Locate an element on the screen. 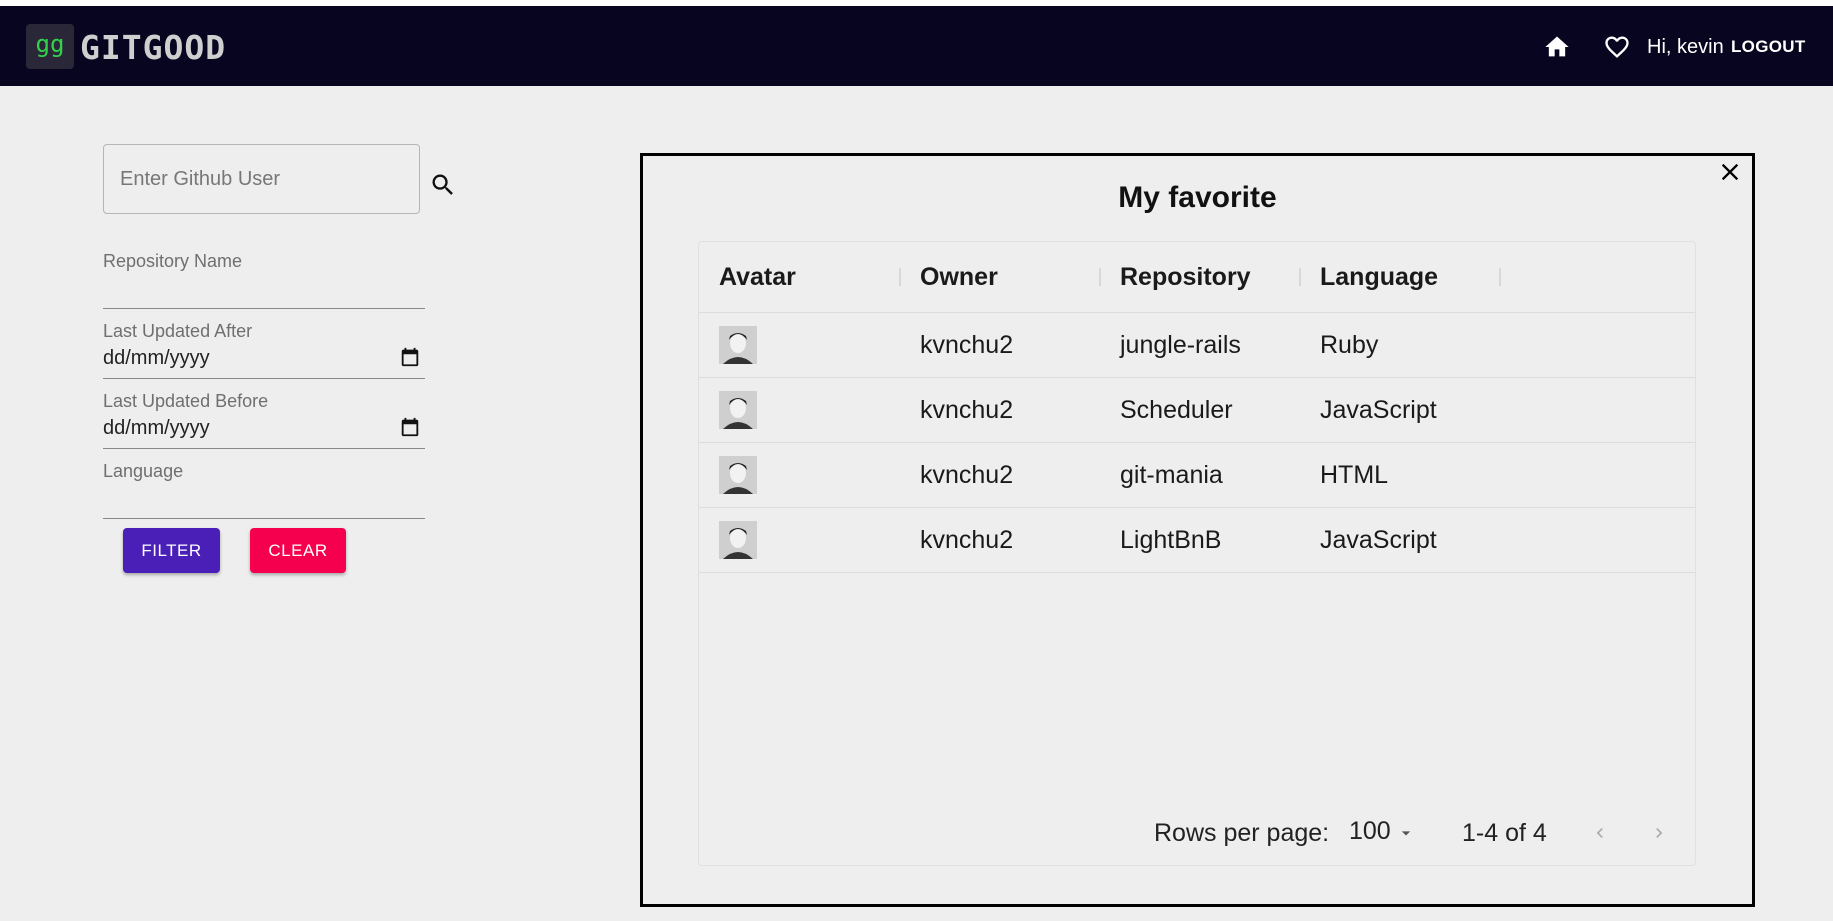  repository-cell: Scheduler is located at coordinates (1176, 410).